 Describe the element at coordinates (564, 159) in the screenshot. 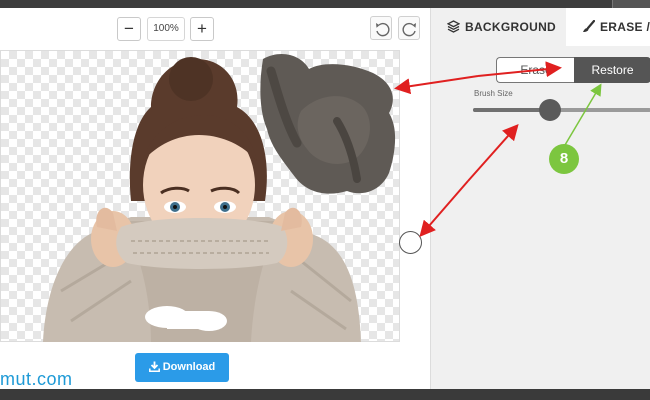

I see `step-number-badge: 8` at that location.